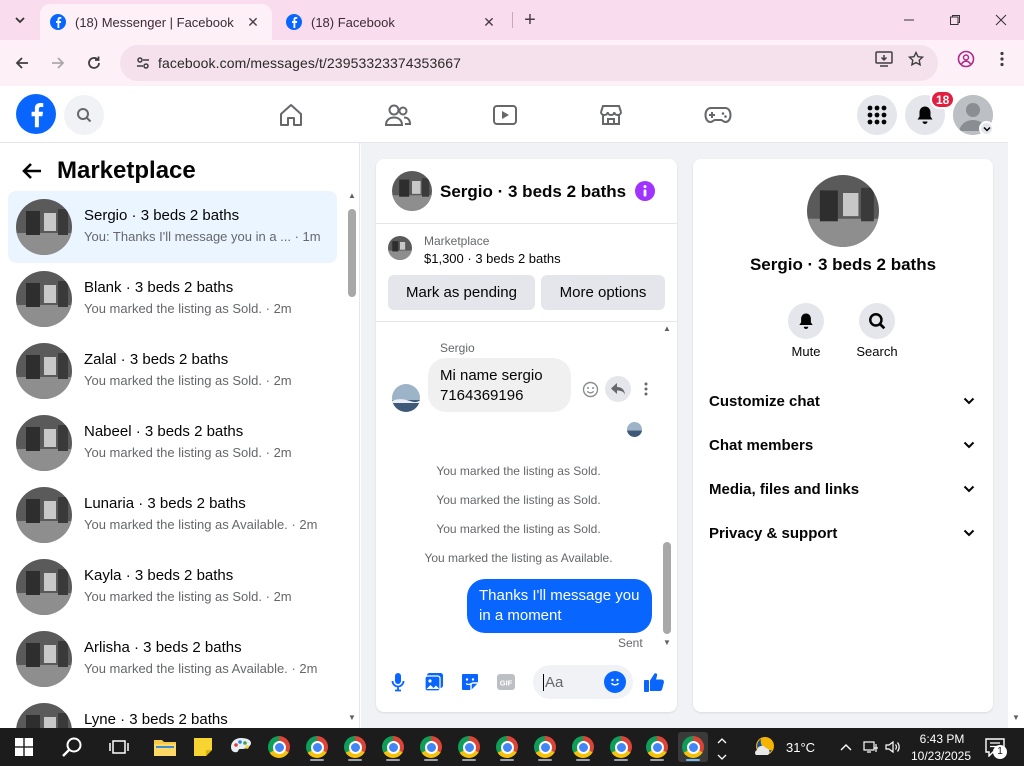 This screenshot has width=1024, height=766. What do you see at coordinates (583, 682) in the screenshot?
I see `message-input: Aa` at bounding box center [583, 682].